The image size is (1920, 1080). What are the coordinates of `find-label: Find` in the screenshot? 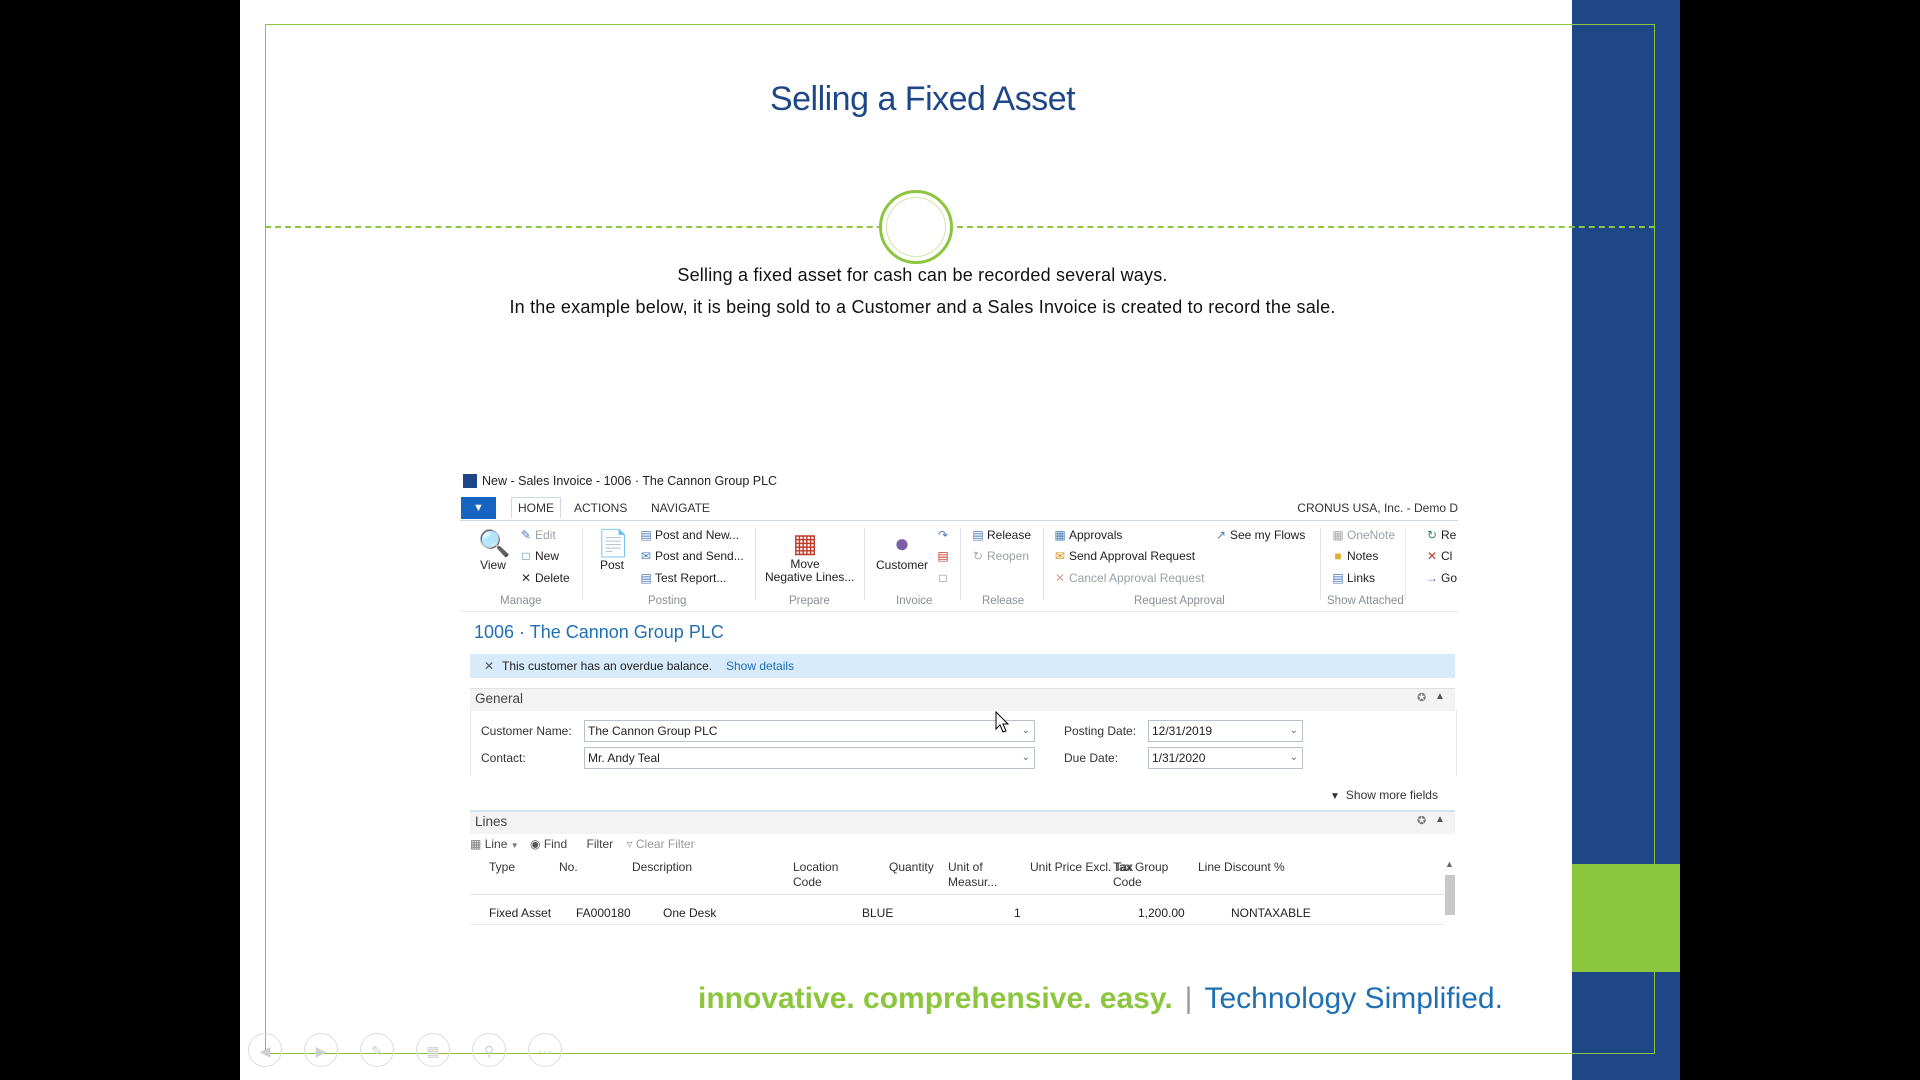 It's located at (555, 844).